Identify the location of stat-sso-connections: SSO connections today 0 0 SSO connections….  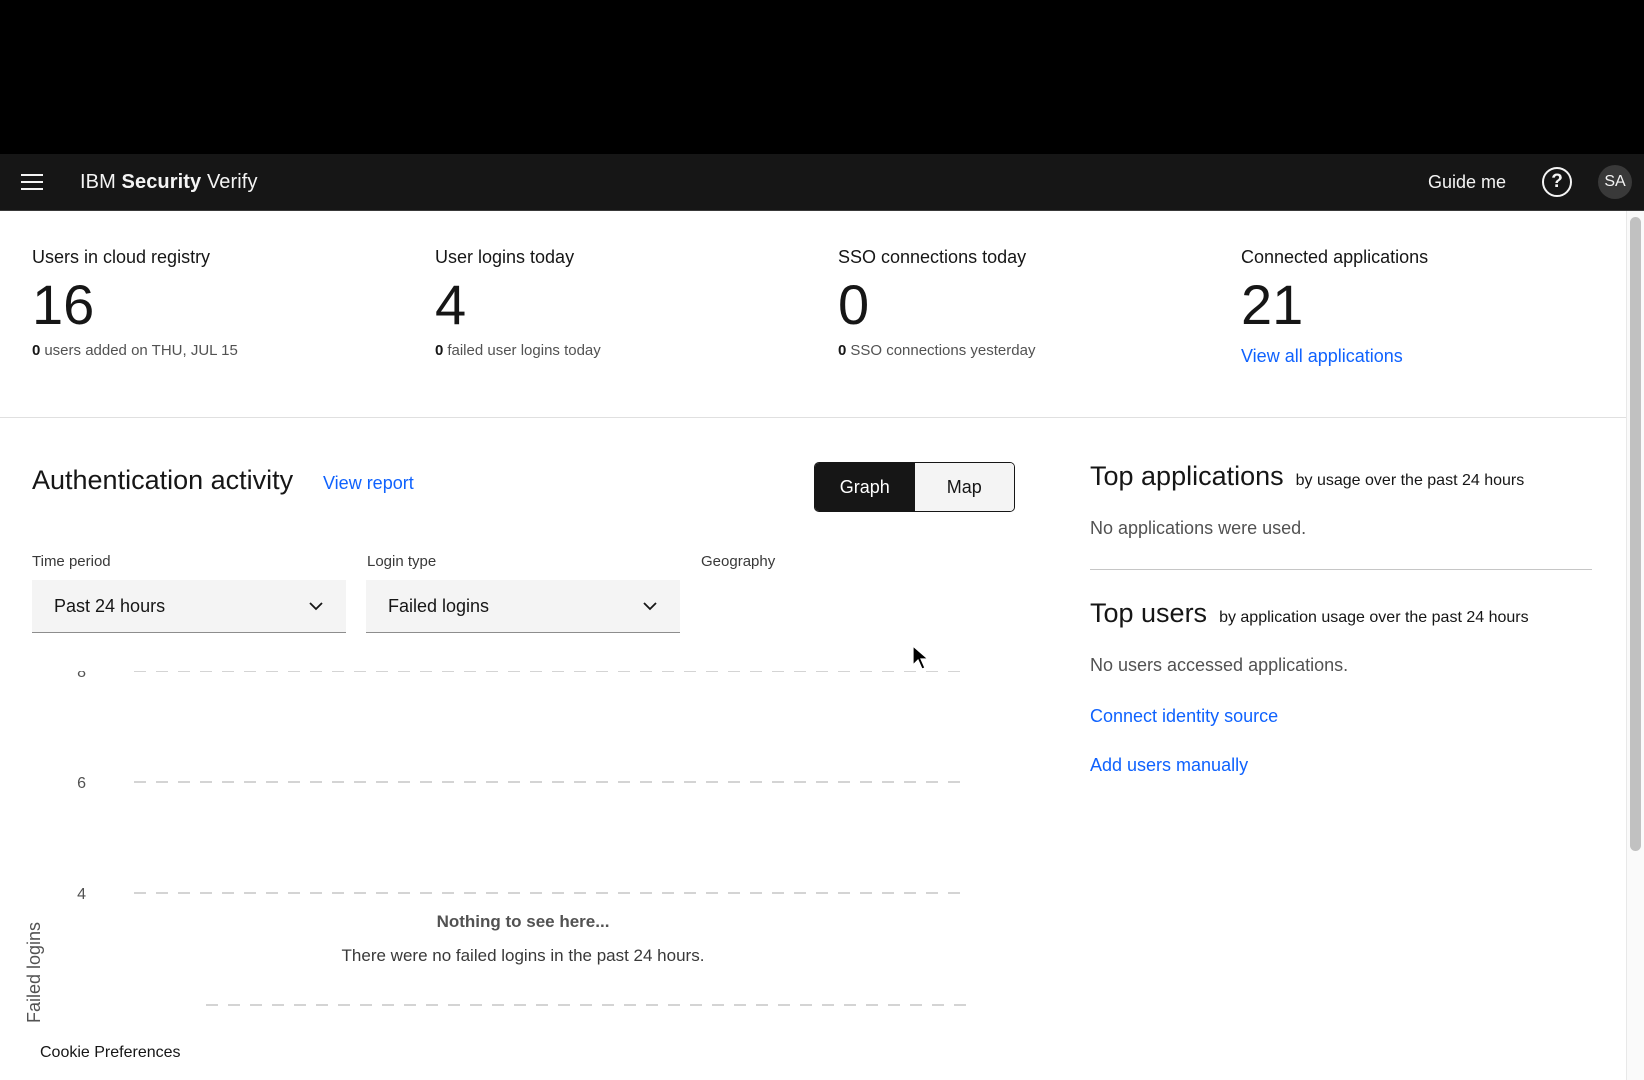
(1028, 303).